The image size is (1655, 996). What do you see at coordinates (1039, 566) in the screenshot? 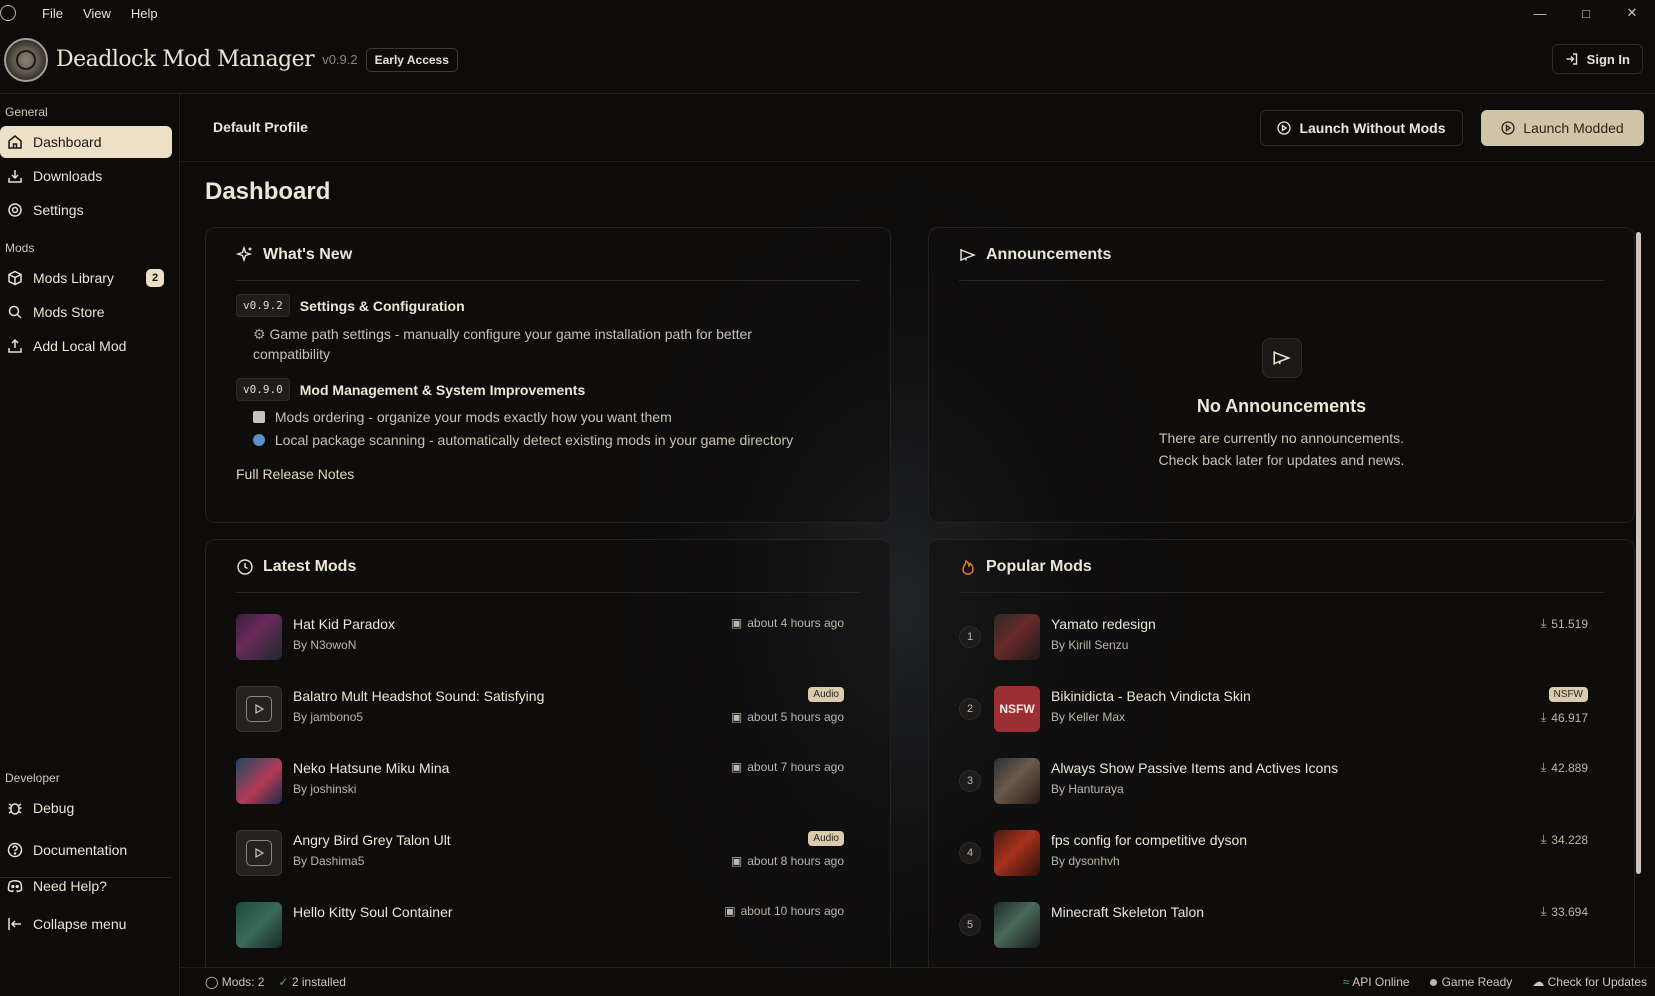
I see `popular-mods-title-text: Popular Mods` at bounding box center [1039, 566].